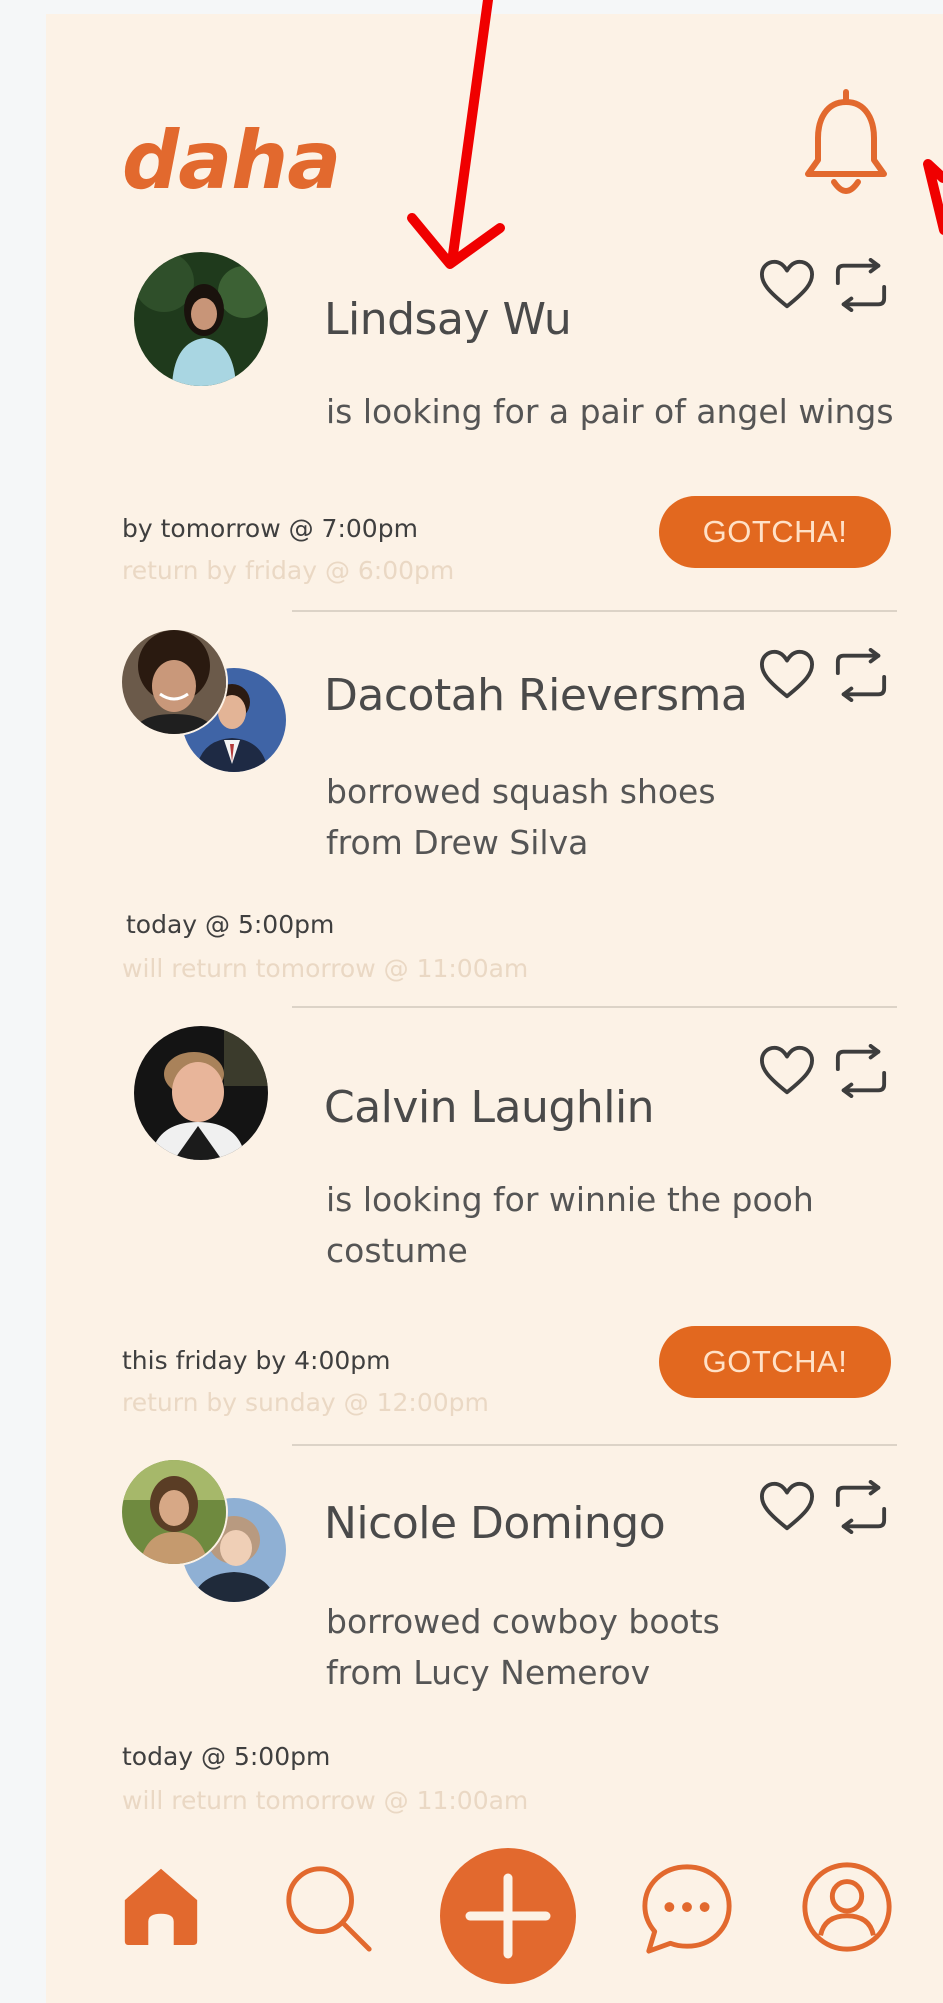 This screenshot has width=943, height=2003. Describe the element at coordinates (488, 1672) in the screenshot. I see `description-line: from Lucy Nemerov` at that location.